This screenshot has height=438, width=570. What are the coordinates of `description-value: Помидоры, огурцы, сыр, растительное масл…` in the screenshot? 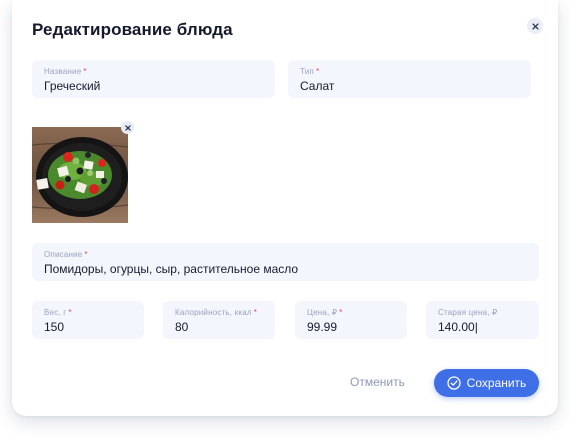 It's located at (171, 269).